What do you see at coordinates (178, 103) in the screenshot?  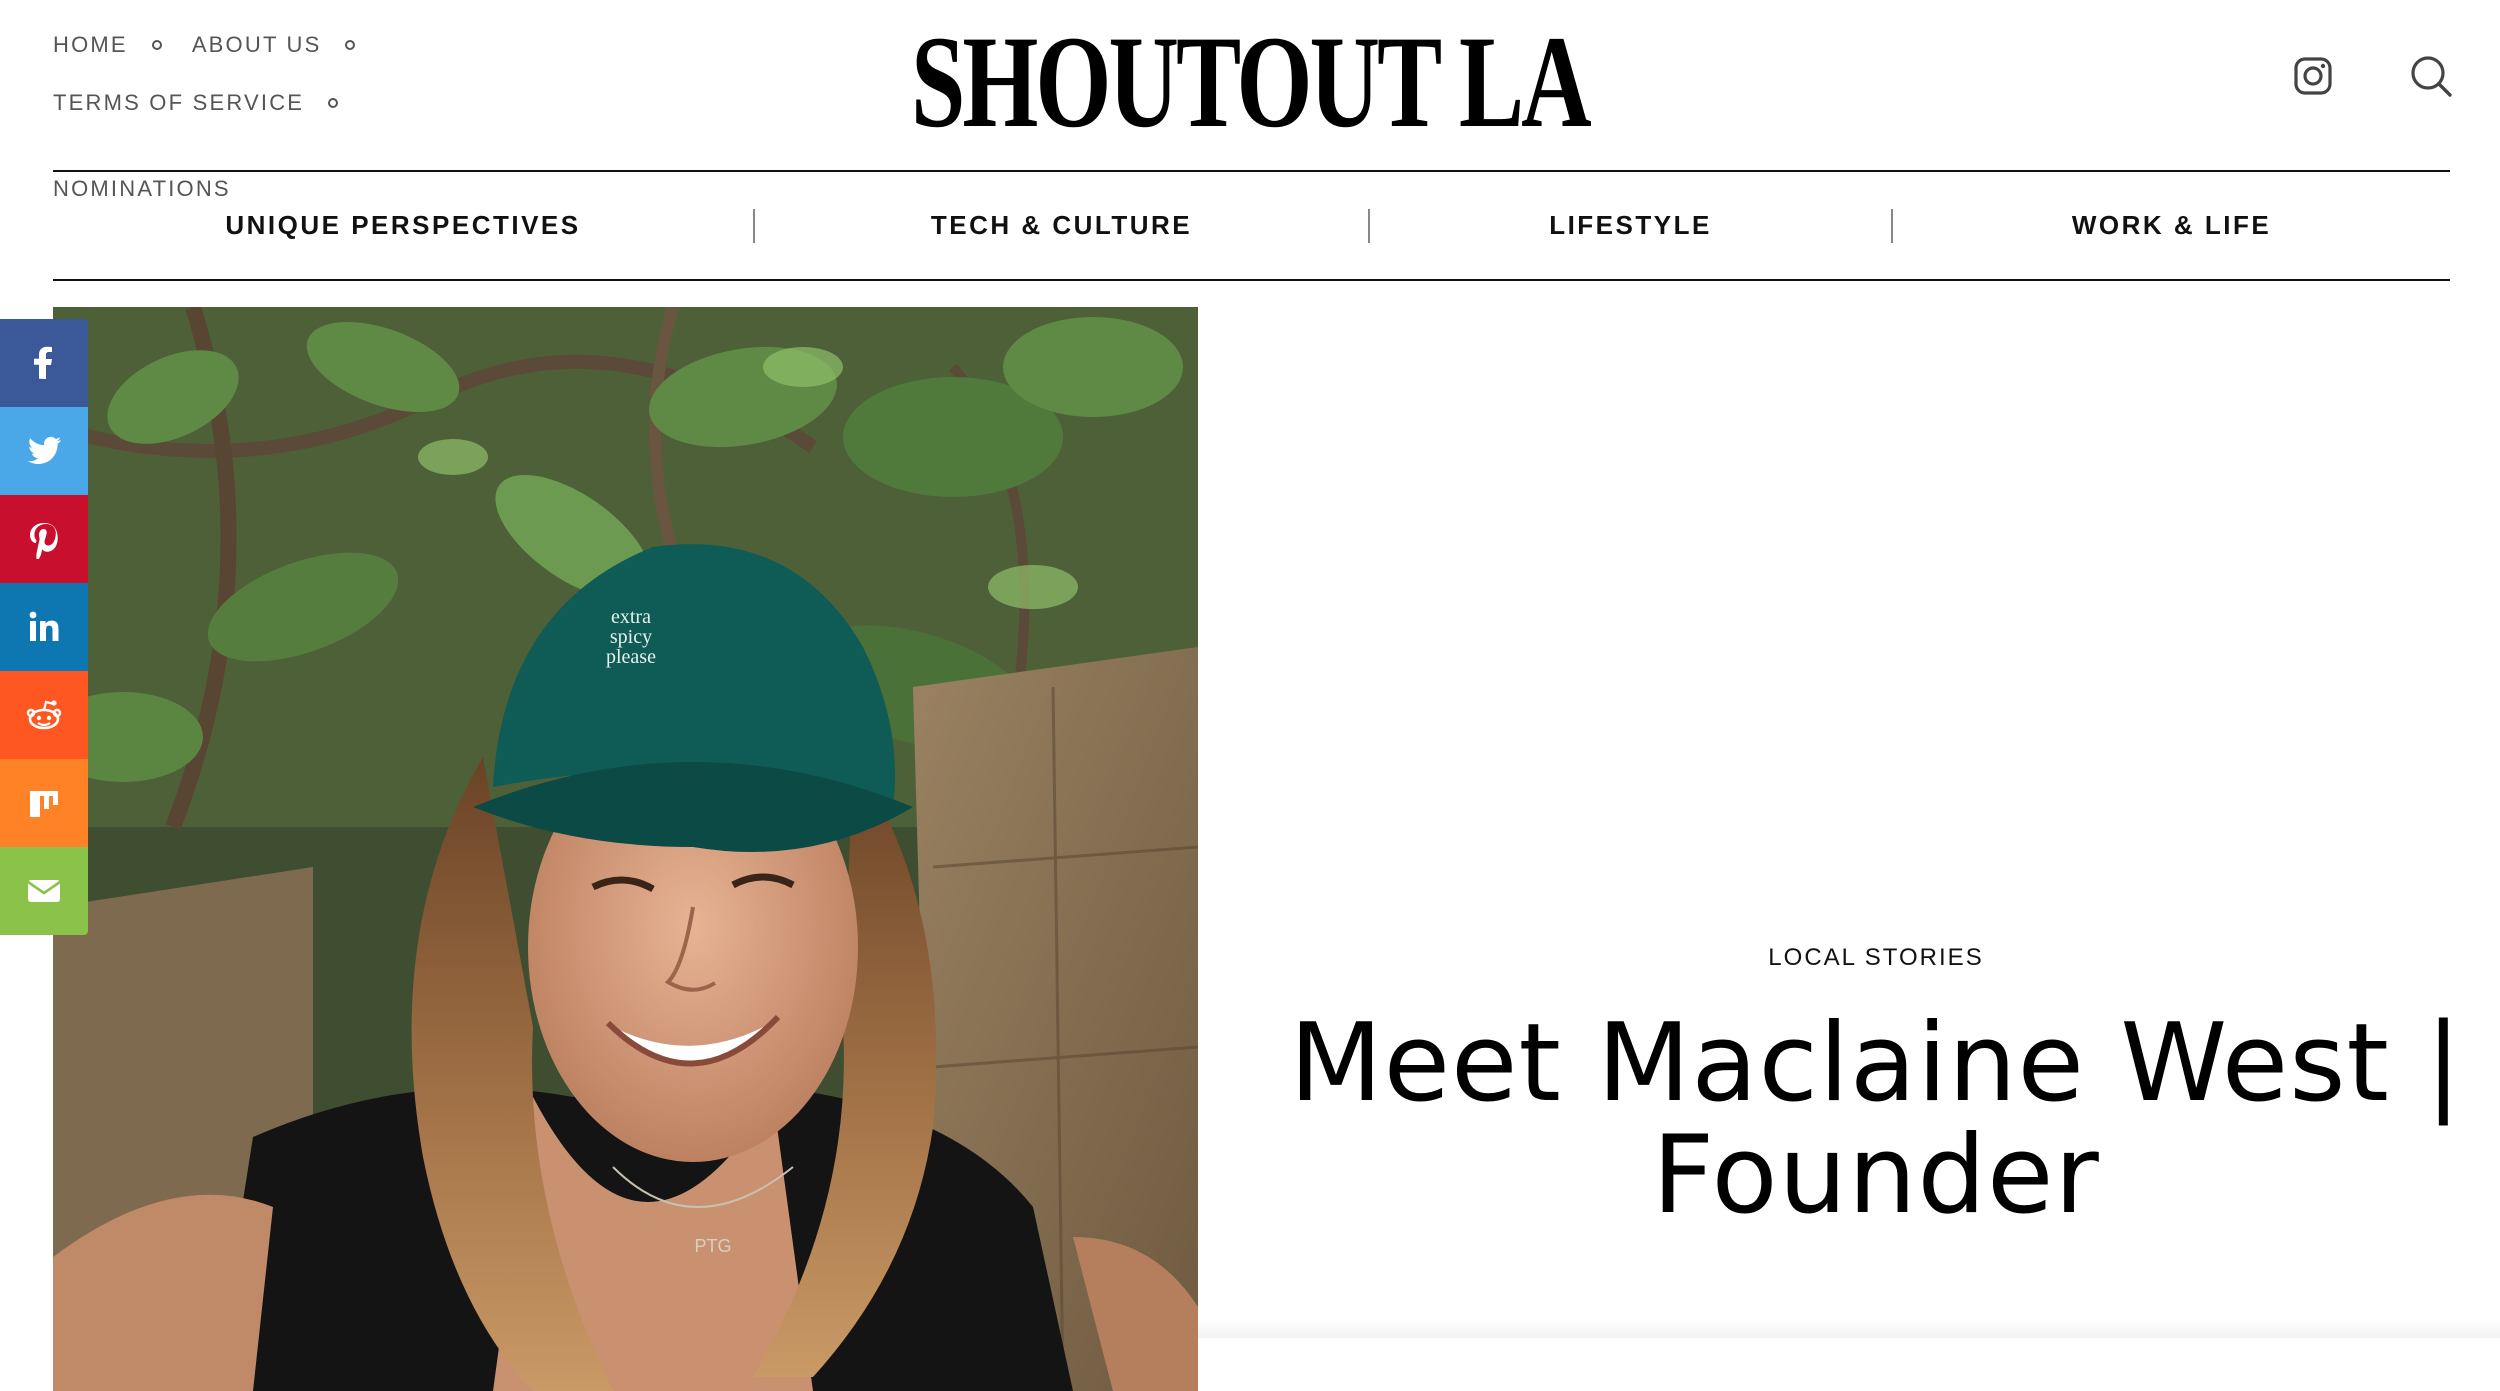 I see `nav-terms-label: TERMS OF SERVICE` at bounding box center [178, 103].